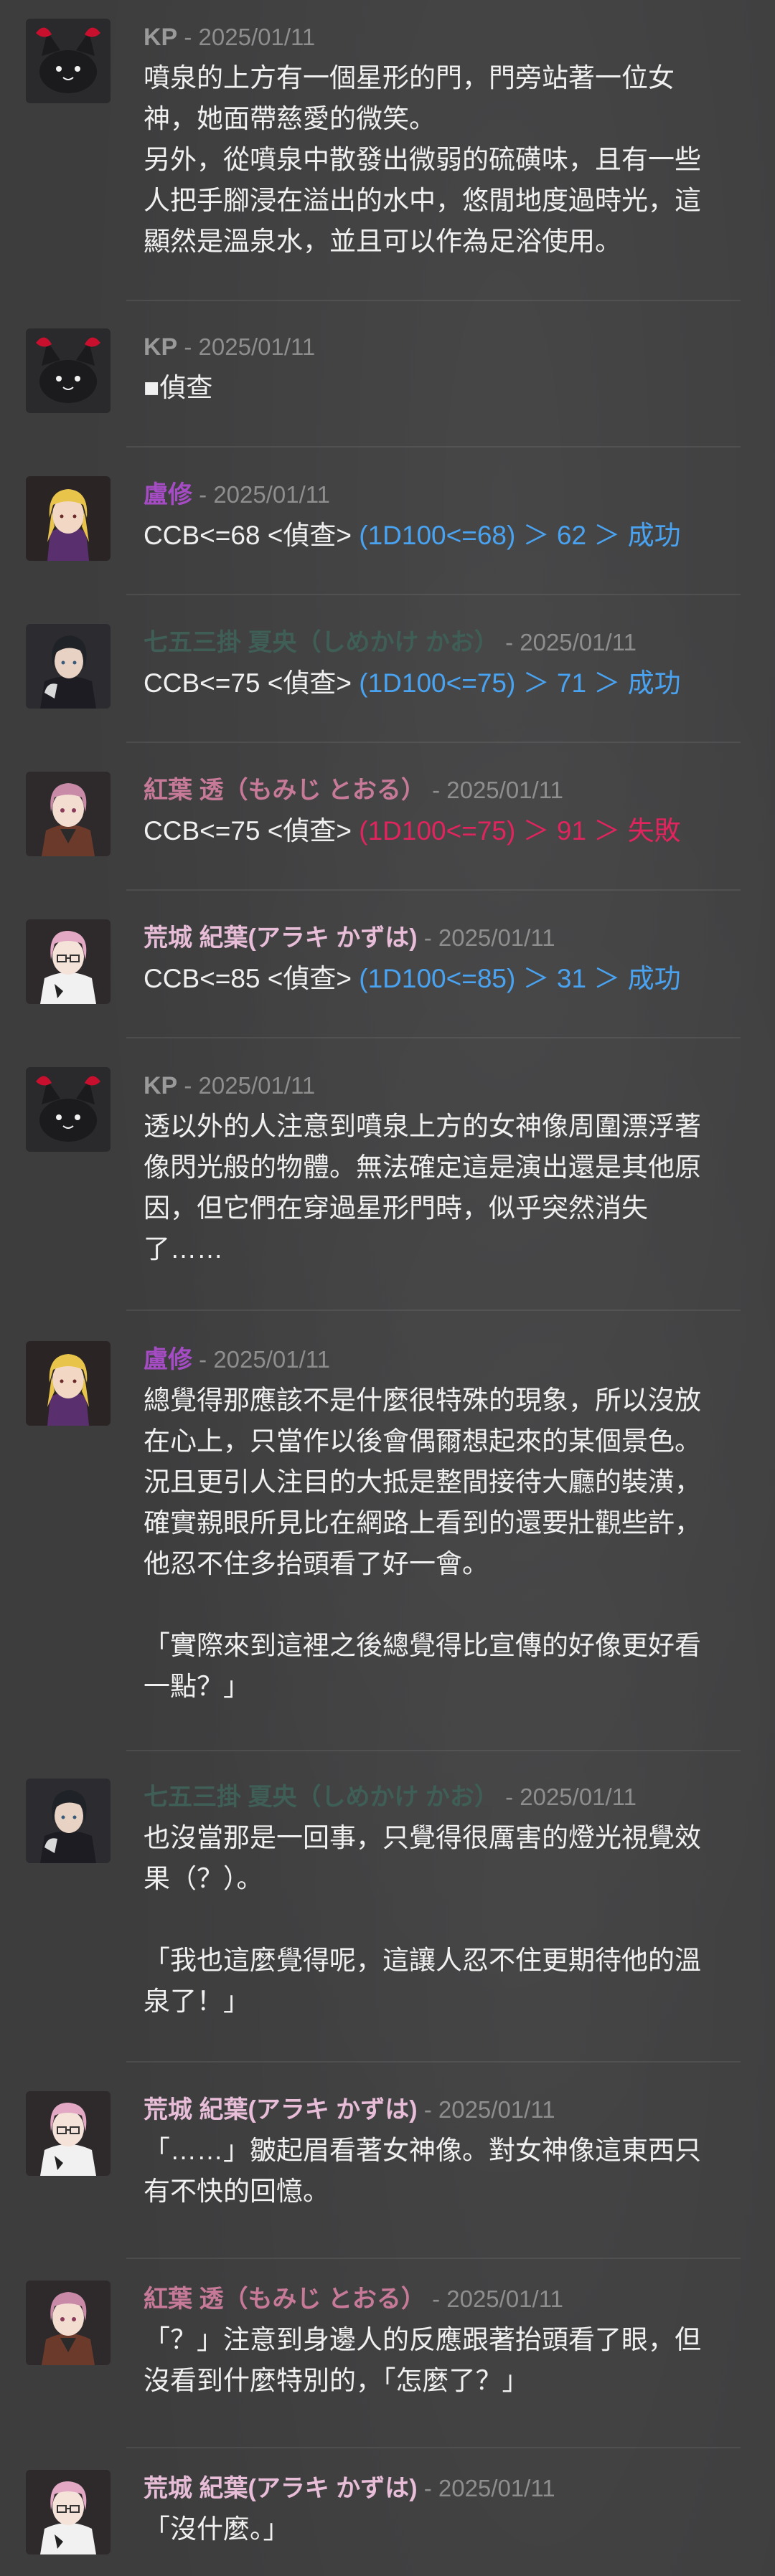  I want to click on message-line: 人把手腳浸在溢出的水中，悠閒地度過時光，這, so click(422, 200).